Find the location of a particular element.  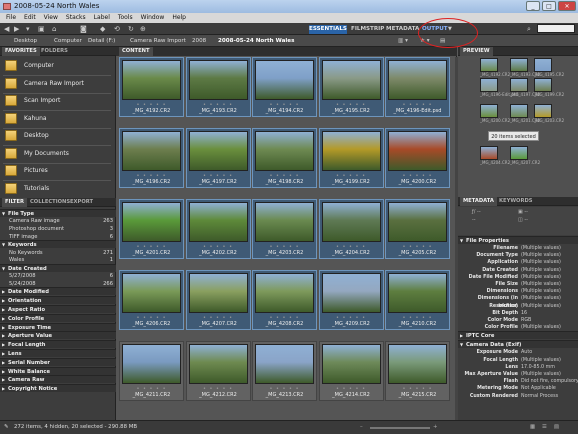

thumbnail: • • • • • _MG_4214.CR2 is located at coordinates (351, 371).